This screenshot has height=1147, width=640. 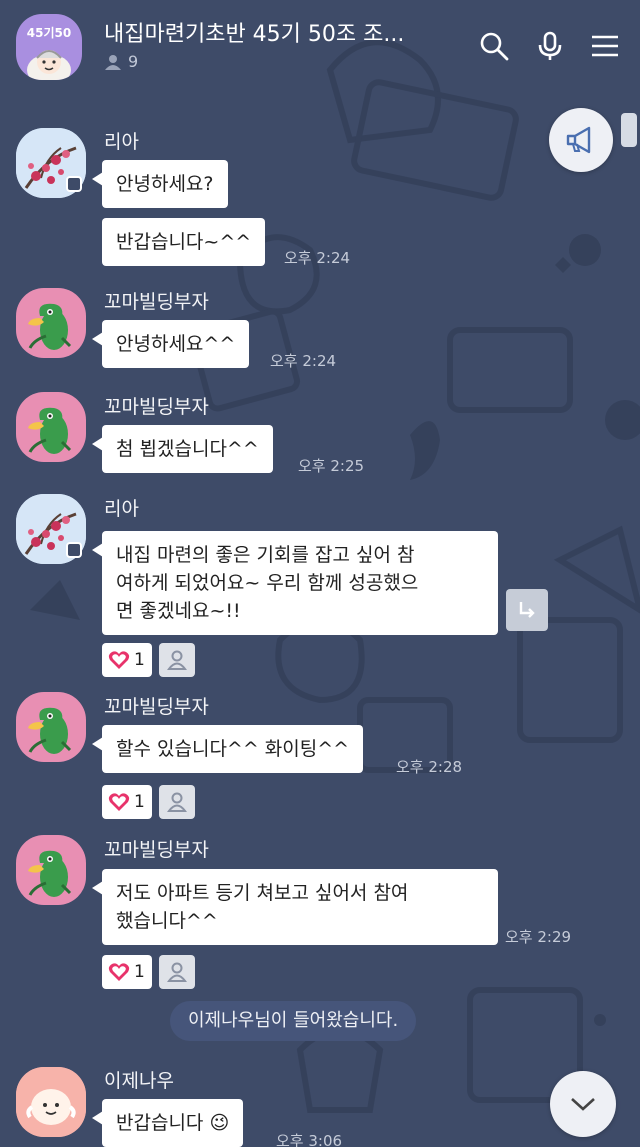 I want to click on notice-button, so click(x=581, y=140).